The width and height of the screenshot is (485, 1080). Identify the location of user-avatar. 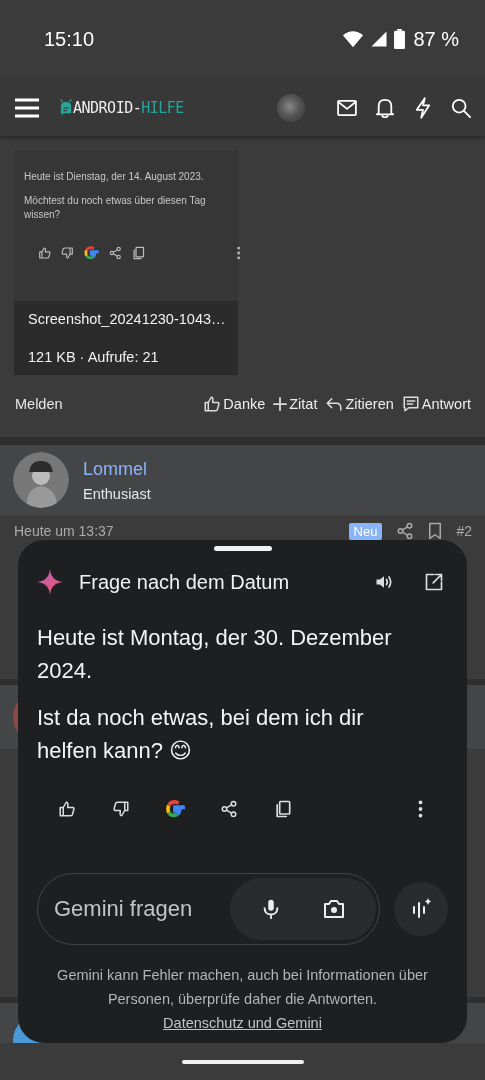
(41, 480).